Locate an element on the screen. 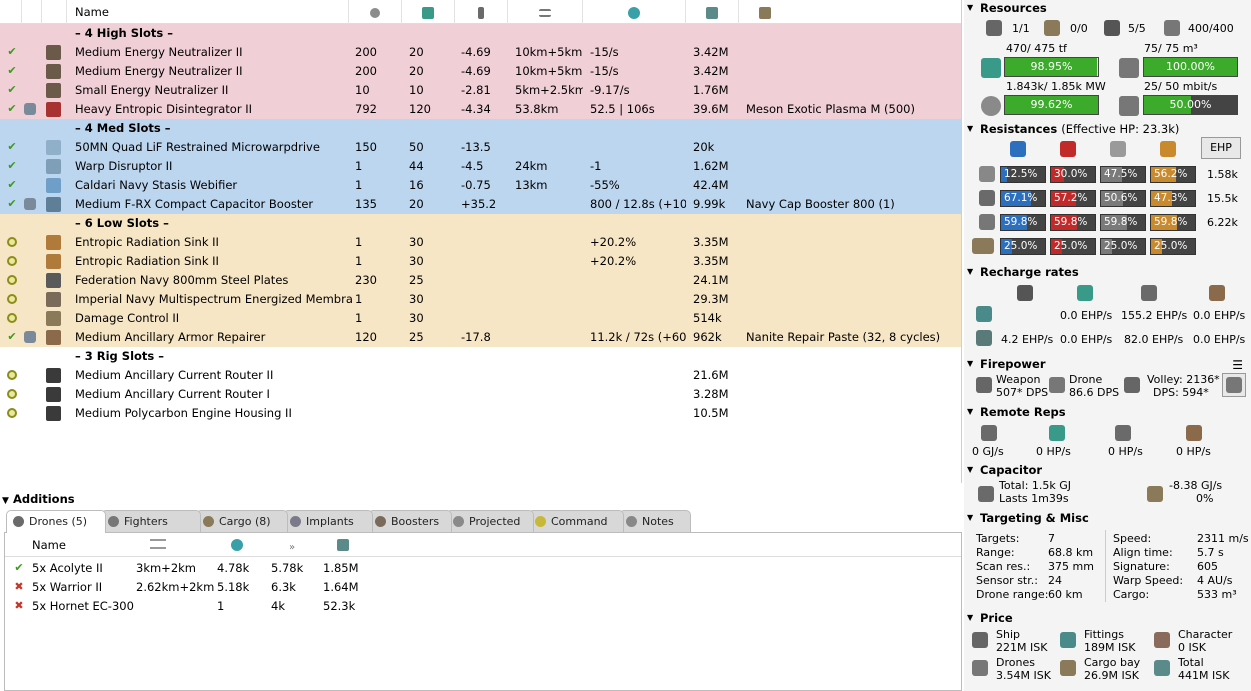  module-c2: 30 is located at coordinates (416, 299).